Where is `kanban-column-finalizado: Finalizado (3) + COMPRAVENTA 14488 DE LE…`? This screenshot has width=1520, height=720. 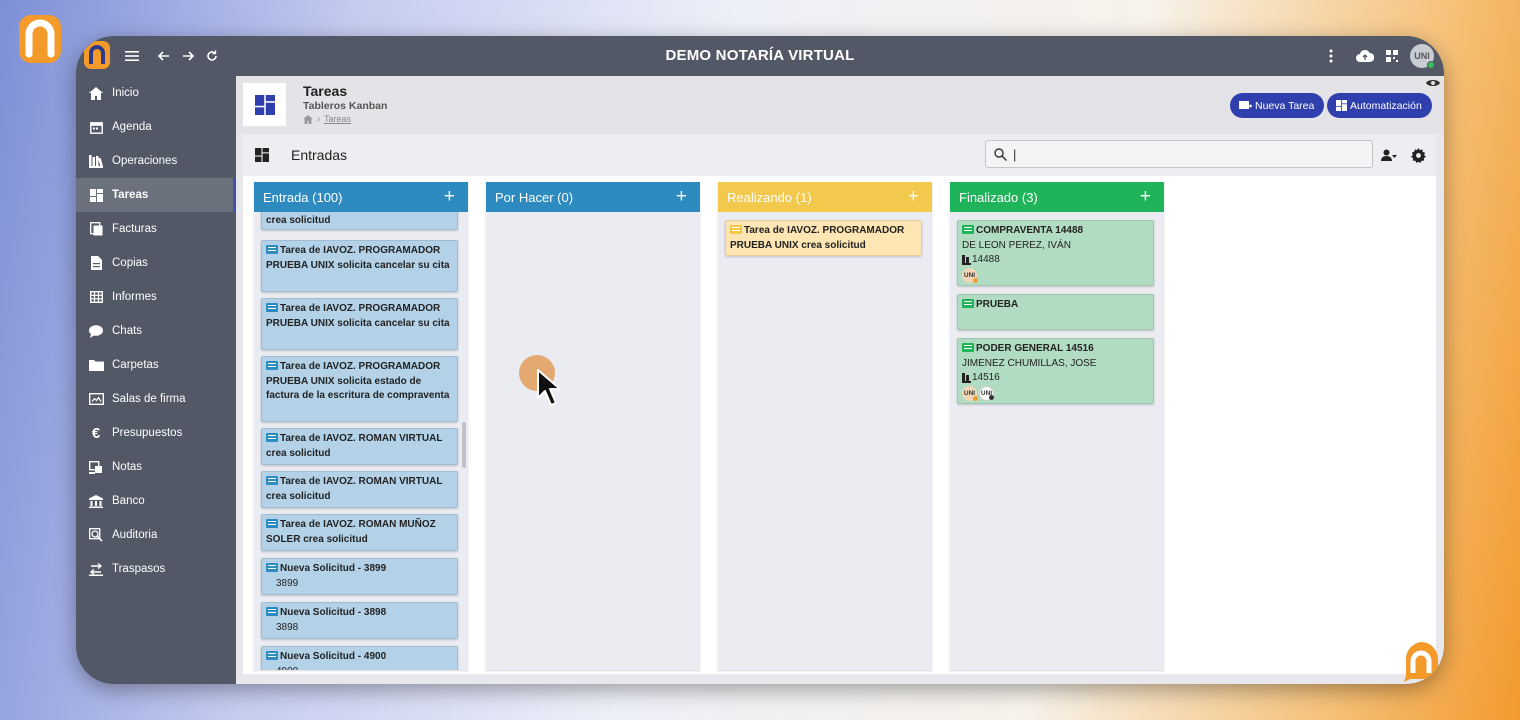 kanban-column-finalizado: Finalizado (3) + COMPRAVENTA 14488 DE LE… is located at coordinates (1057, 426).